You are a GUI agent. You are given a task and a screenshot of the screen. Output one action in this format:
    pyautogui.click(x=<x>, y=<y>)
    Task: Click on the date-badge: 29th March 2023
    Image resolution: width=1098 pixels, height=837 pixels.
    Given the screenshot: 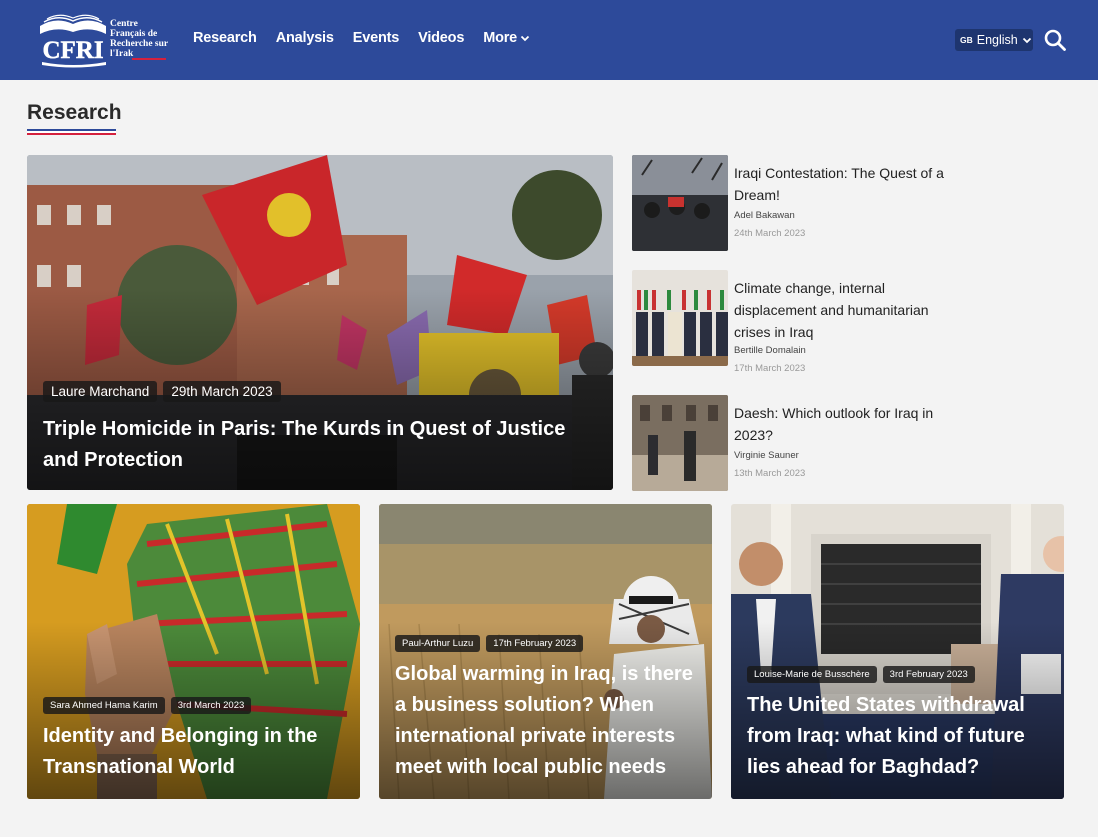 What is the action you would take?
    pyautogui.click(x=222, y=391)
    